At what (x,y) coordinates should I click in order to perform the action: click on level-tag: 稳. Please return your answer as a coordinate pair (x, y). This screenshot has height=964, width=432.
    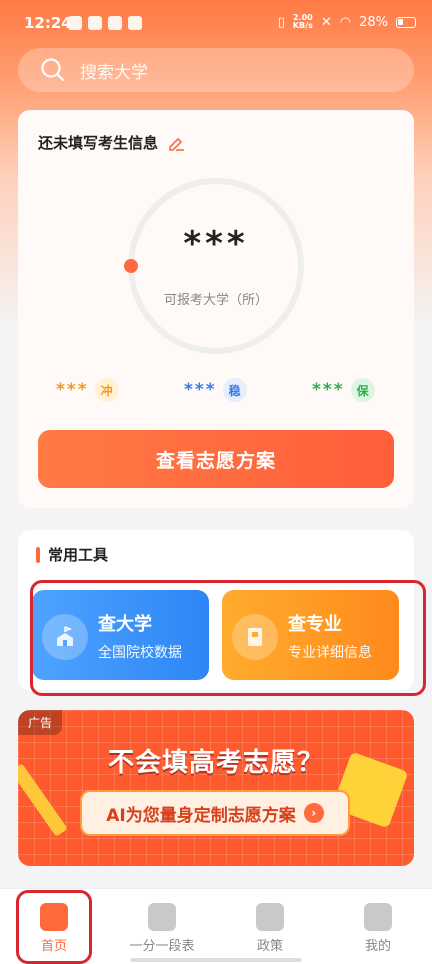
    Looking at the image, I should click on (234, 390).